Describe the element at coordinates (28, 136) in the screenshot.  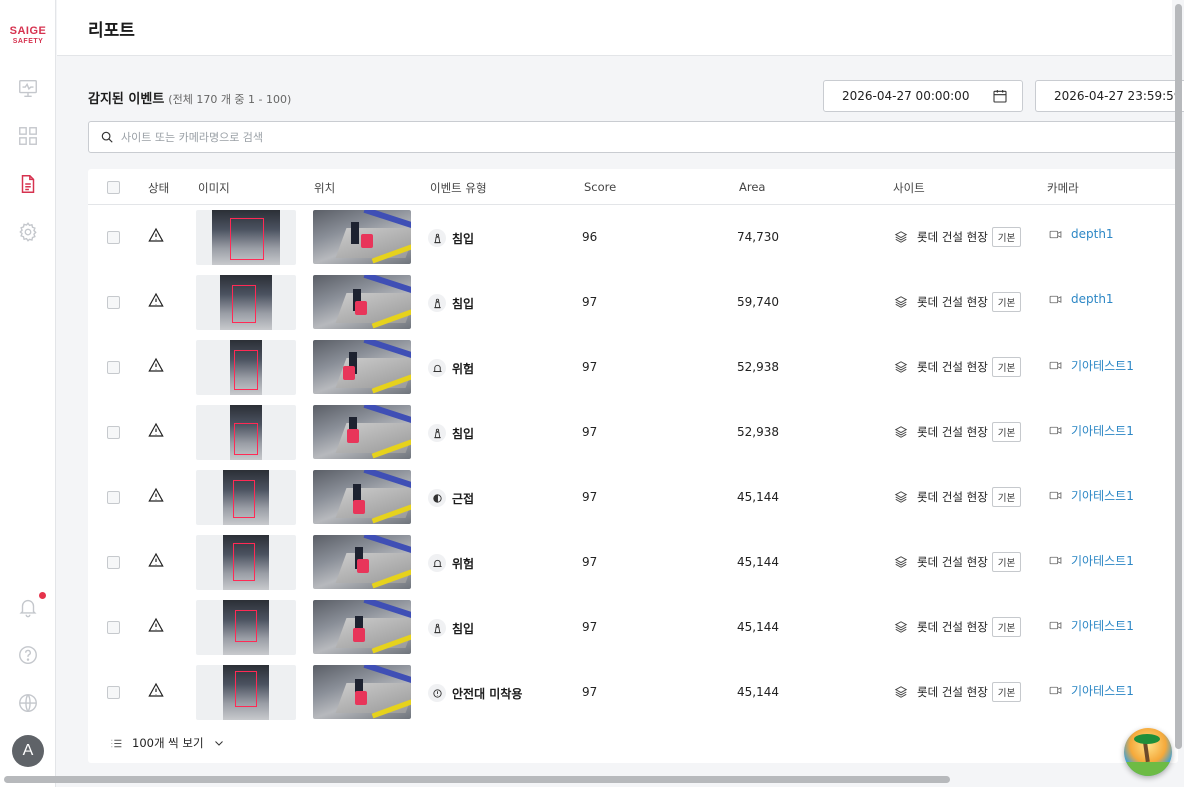
I see `grid-icon` at that location.